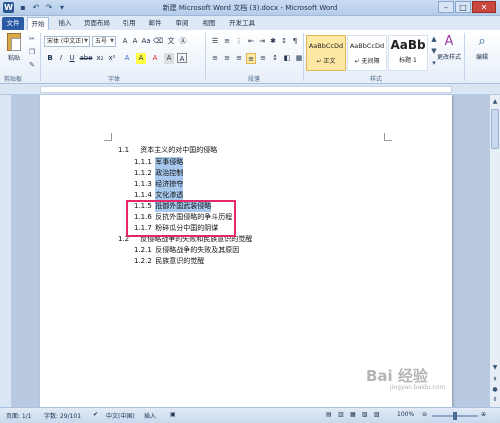 The height and width of the screenshot is (423, 500). Describe the element at coordinates (155, 58) in the screenshot. I see `font-color-button: A` at that location.